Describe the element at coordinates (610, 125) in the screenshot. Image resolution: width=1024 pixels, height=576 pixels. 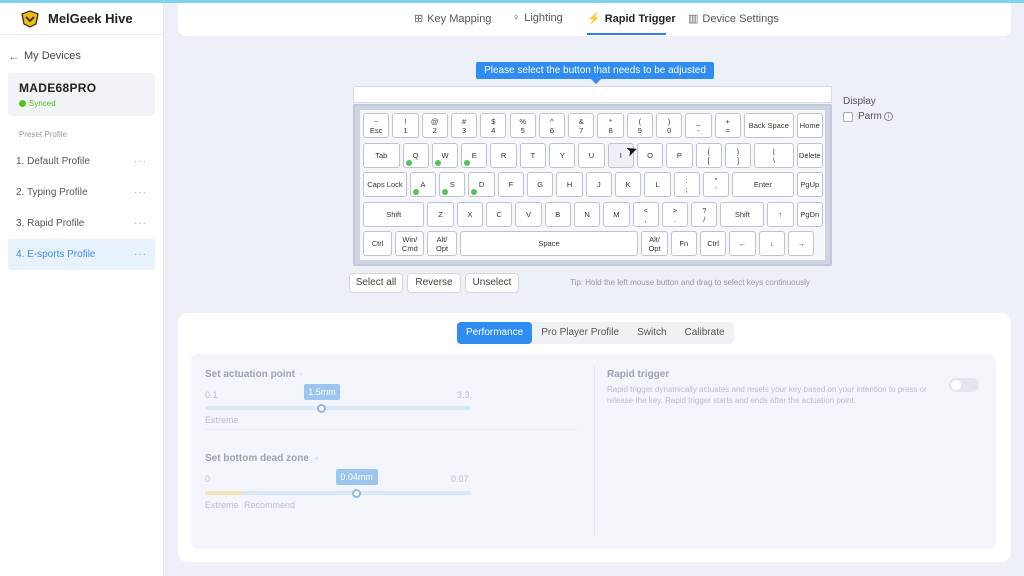
I see `key-8: * 8` at that location.